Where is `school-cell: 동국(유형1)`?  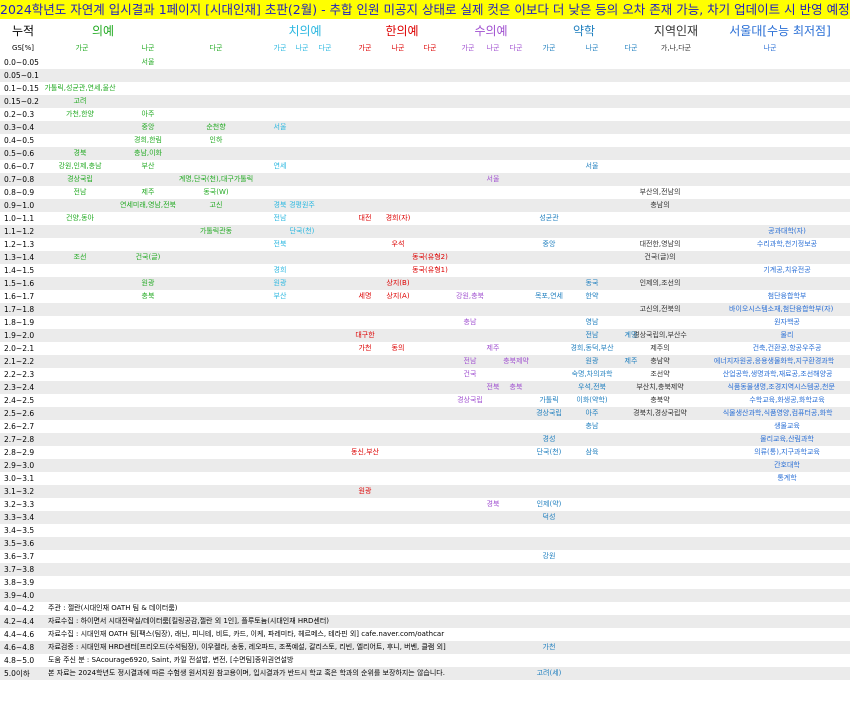
school-cell: 동국(유형1) is located at coordinates (430, 270).